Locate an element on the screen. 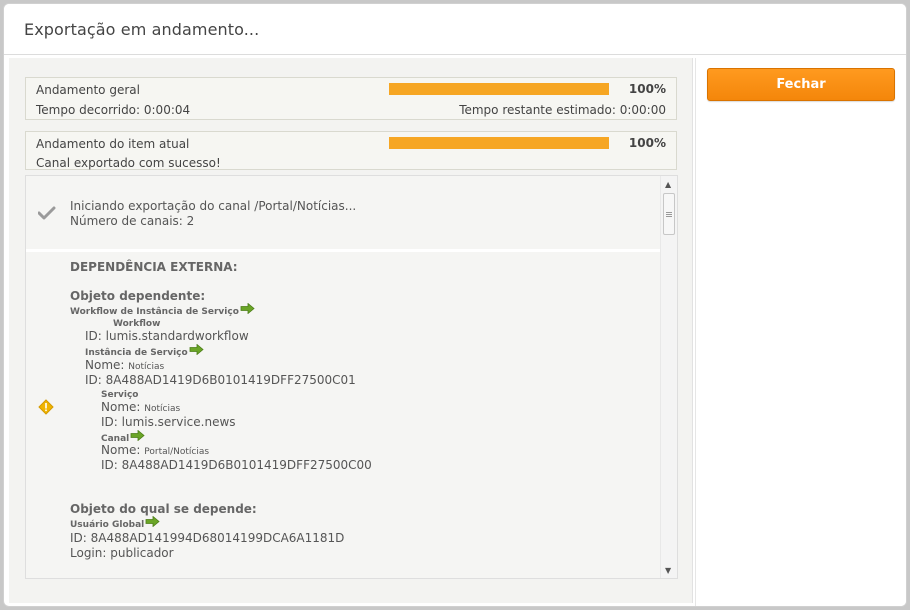 The width and height of the screenshot is (910, 610). service-instance-label: Instância de Serviço is located at coordinates (136, 353).